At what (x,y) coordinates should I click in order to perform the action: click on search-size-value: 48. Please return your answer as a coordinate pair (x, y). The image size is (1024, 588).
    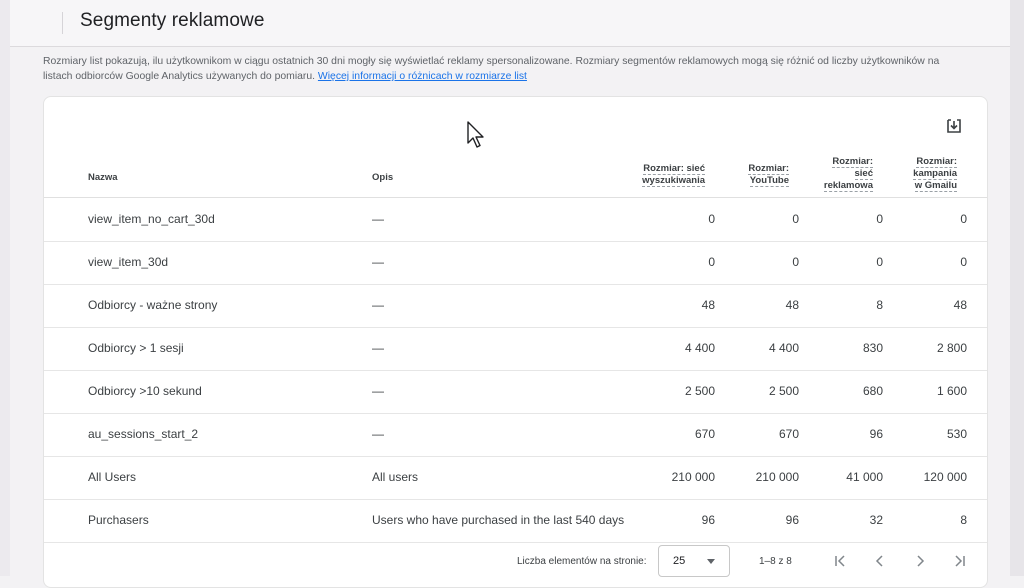
    Looking at the image, I should click on (708, 305).